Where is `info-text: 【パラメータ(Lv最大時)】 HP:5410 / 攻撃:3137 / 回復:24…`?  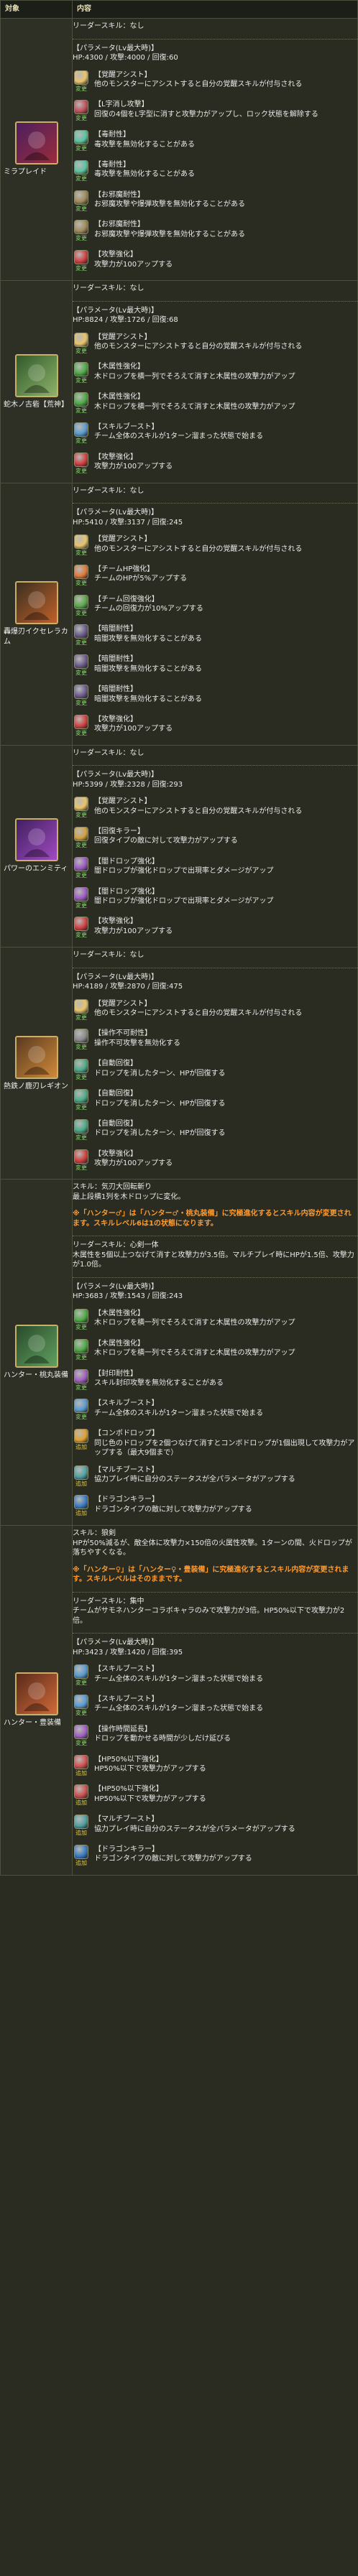 info-text: 【パラメータ(Lv最大時)】 HP:5410 / 攻撃:3137 / 回復:24… is located at coordinates (128, 518).